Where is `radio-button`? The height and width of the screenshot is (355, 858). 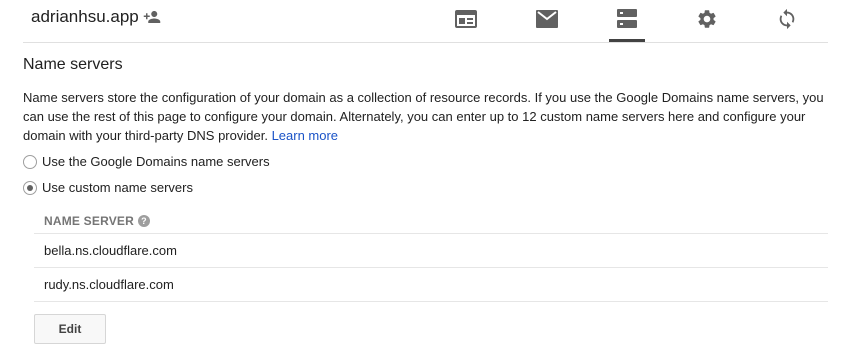 radio-button is located at coordinates (30, 161).